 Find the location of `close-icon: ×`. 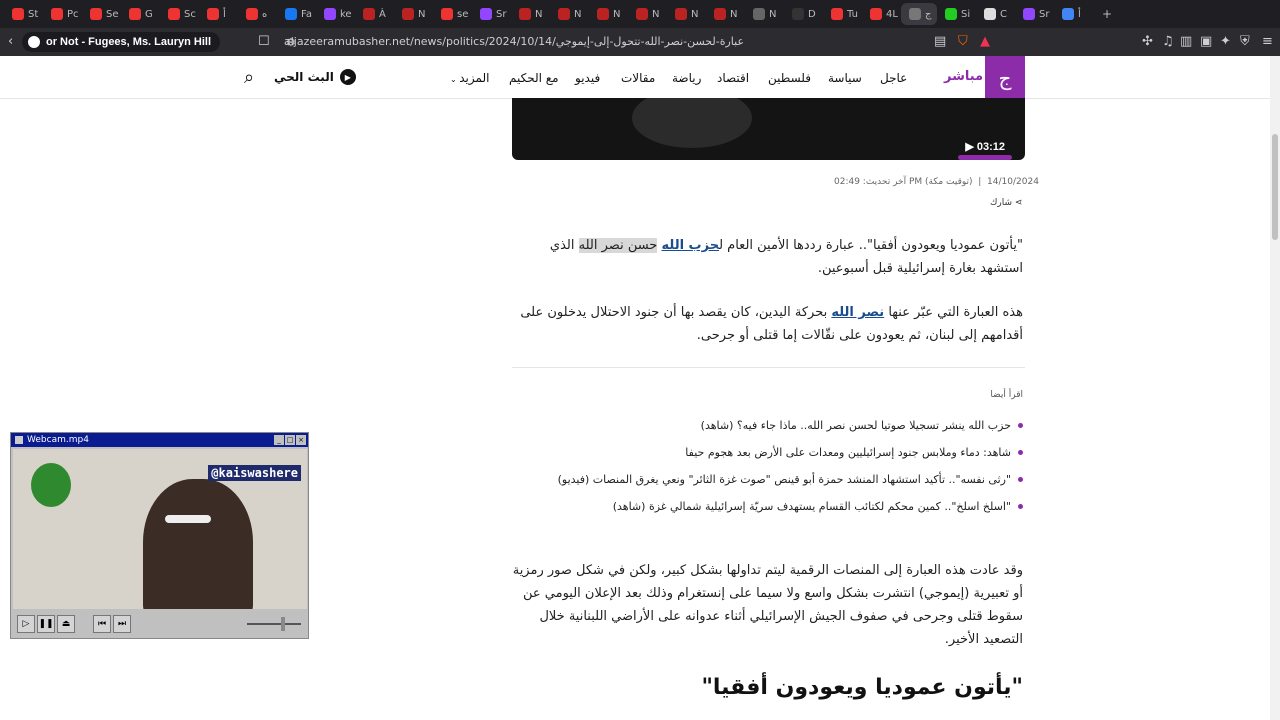

close-icon: × is located at coordinates (301, 440).